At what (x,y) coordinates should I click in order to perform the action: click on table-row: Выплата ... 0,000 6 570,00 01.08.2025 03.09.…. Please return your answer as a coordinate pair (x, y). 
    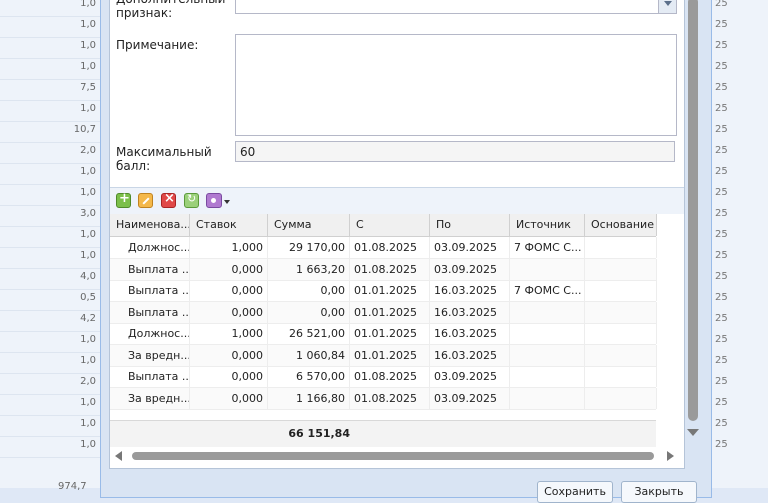
    Looking at the image, I should click on (383, 377).